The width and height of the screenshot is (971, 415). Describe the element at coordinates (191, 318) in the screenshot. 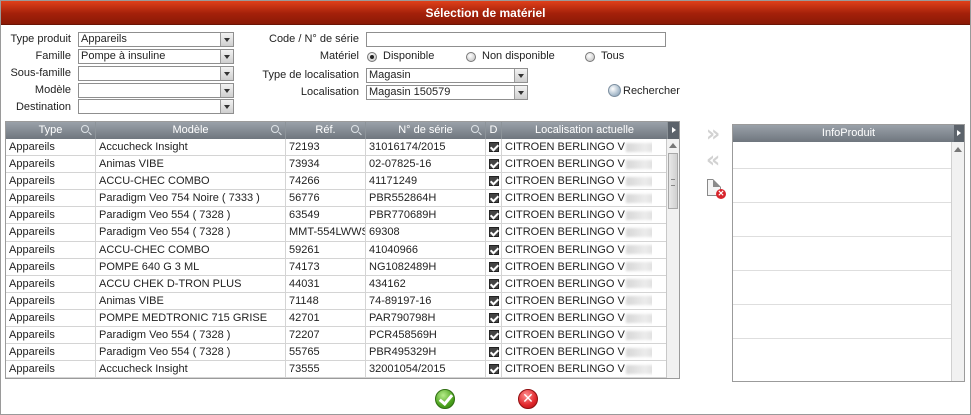

I see `cell-modele: POMPE MEDTRONIC 715 GRISE` at that location.